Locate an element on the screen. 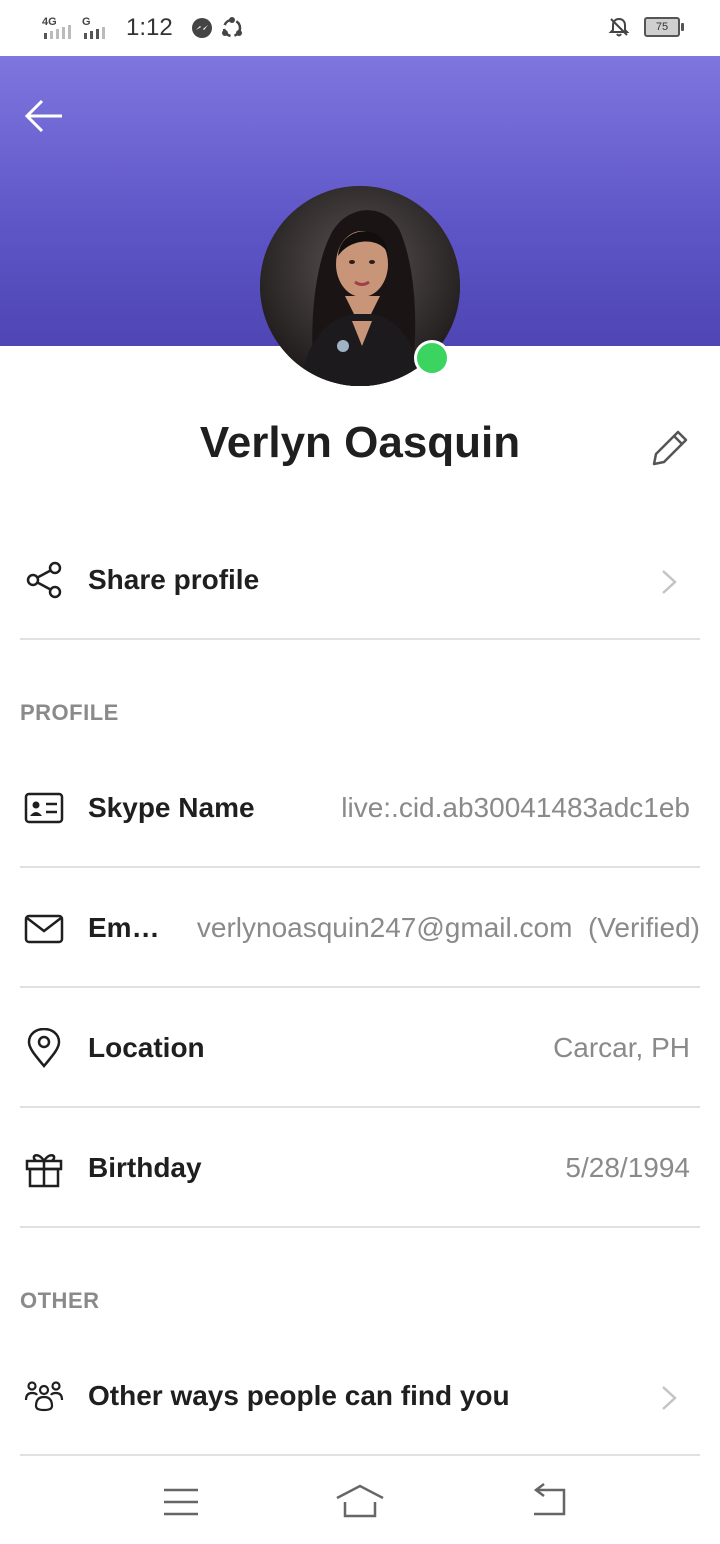  people-group-icon is located at coordinates (44, 1396).